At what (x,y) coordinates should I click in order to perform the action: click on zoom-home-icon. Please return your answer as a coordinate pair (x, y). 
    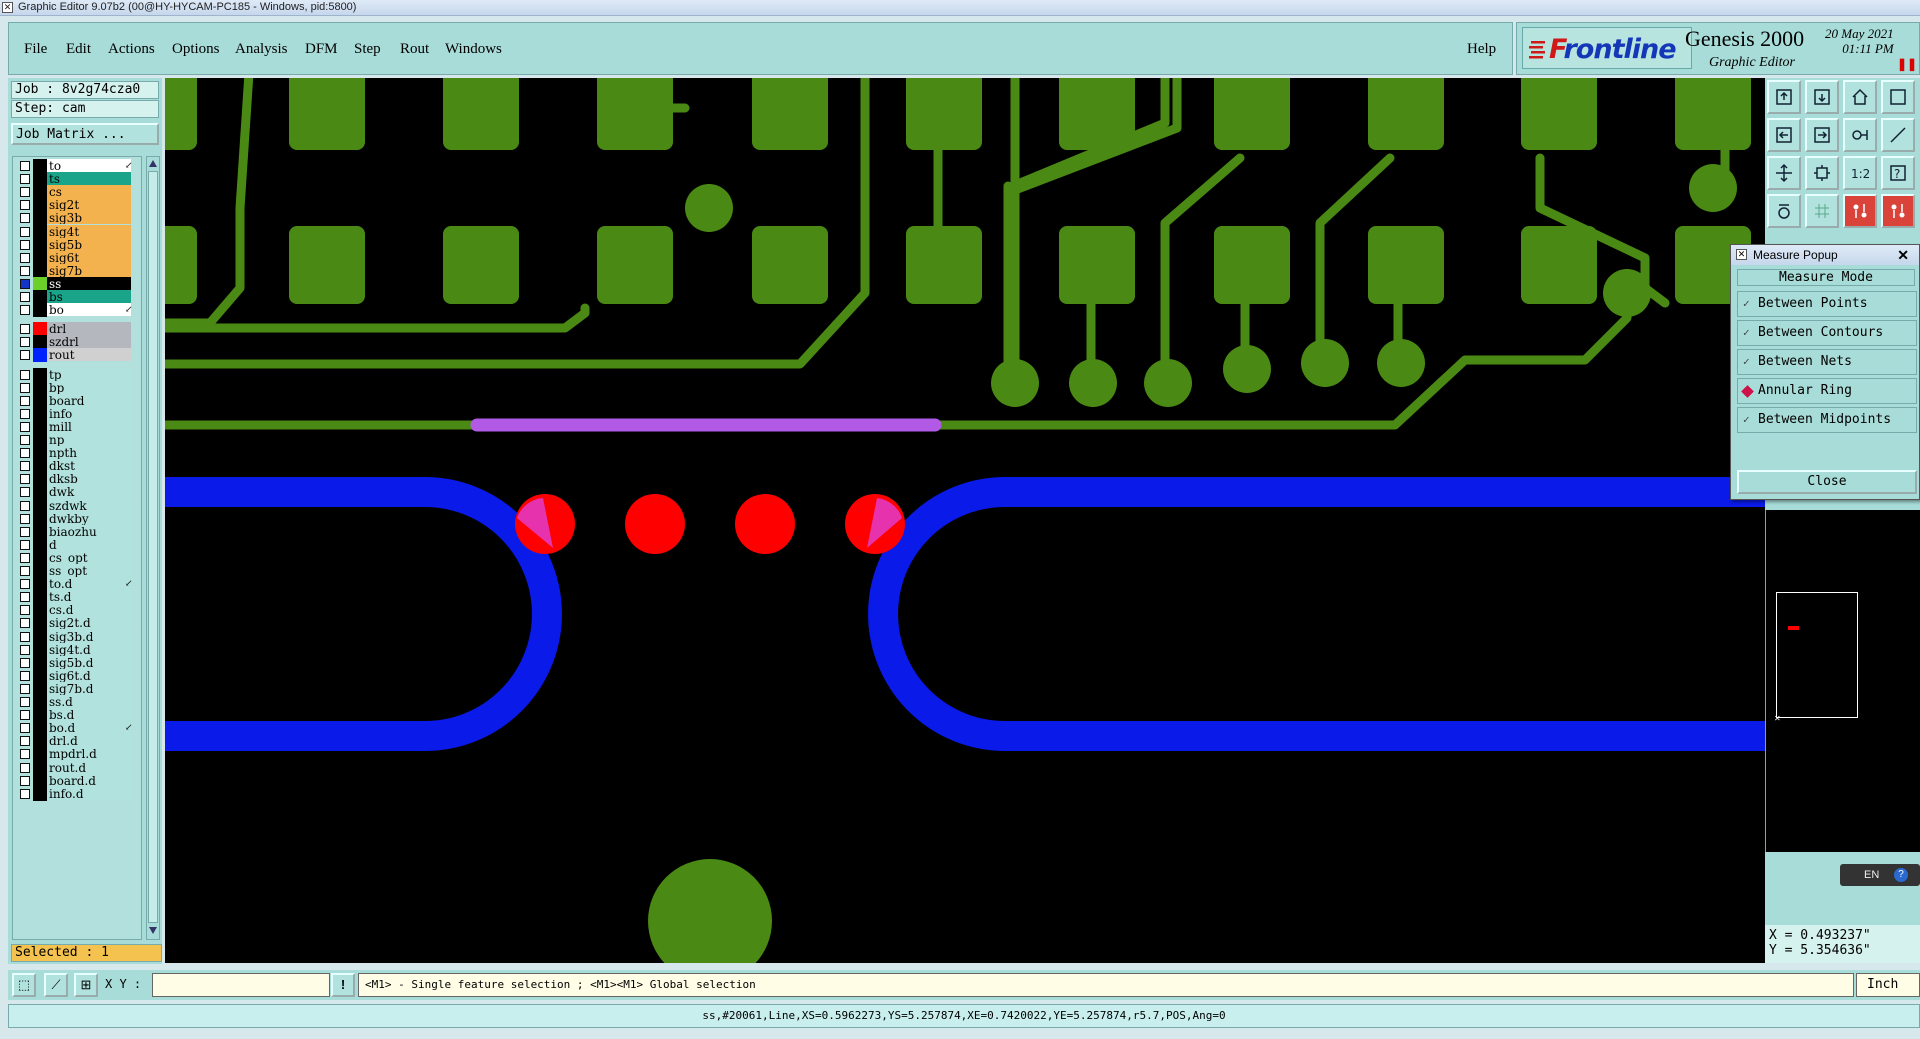
    Looking at the image, I should click on (1784, 97).